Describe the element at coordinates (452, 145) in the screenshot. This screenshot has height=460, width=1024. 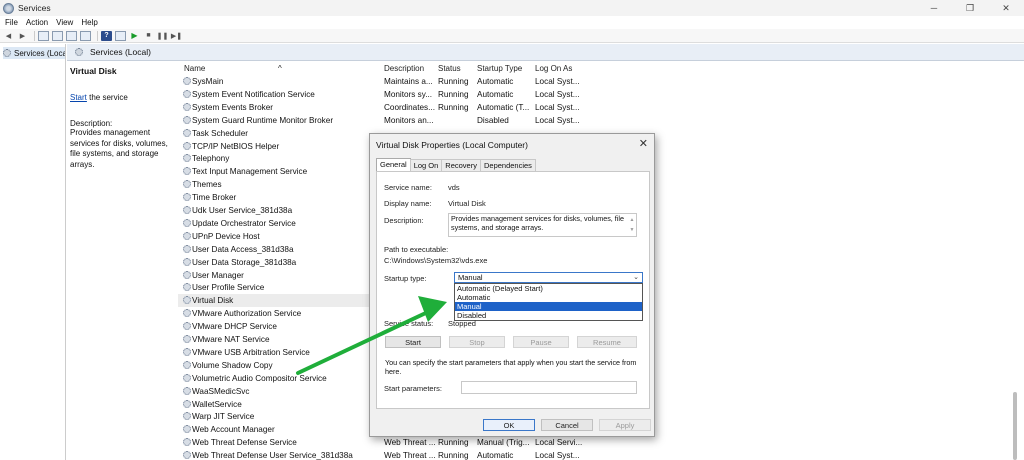
I see `dialog-title: Virtual Disk Properties (Local Computer)` at that location.